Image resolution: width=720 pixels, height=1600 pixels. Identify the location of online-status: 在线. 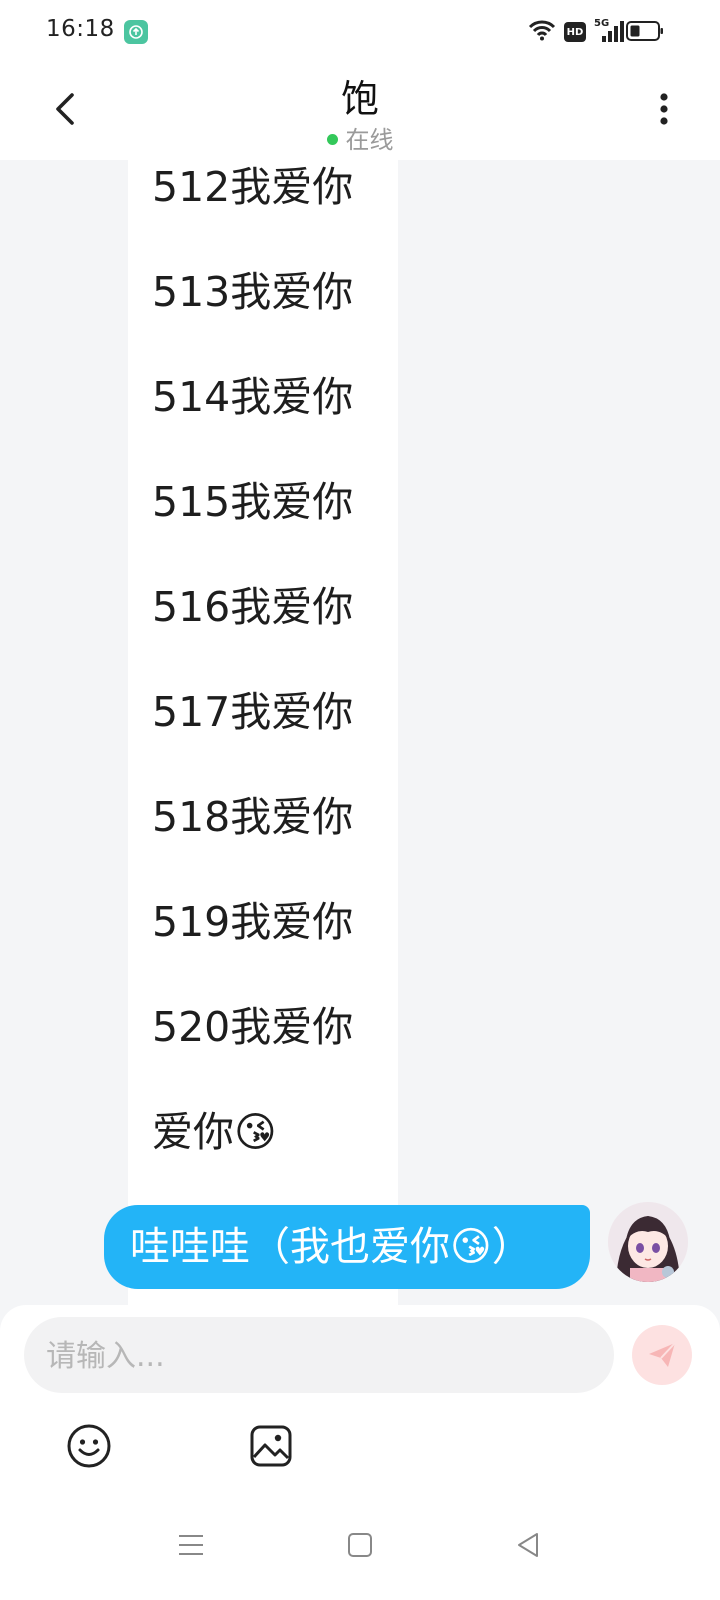
(360, 137).